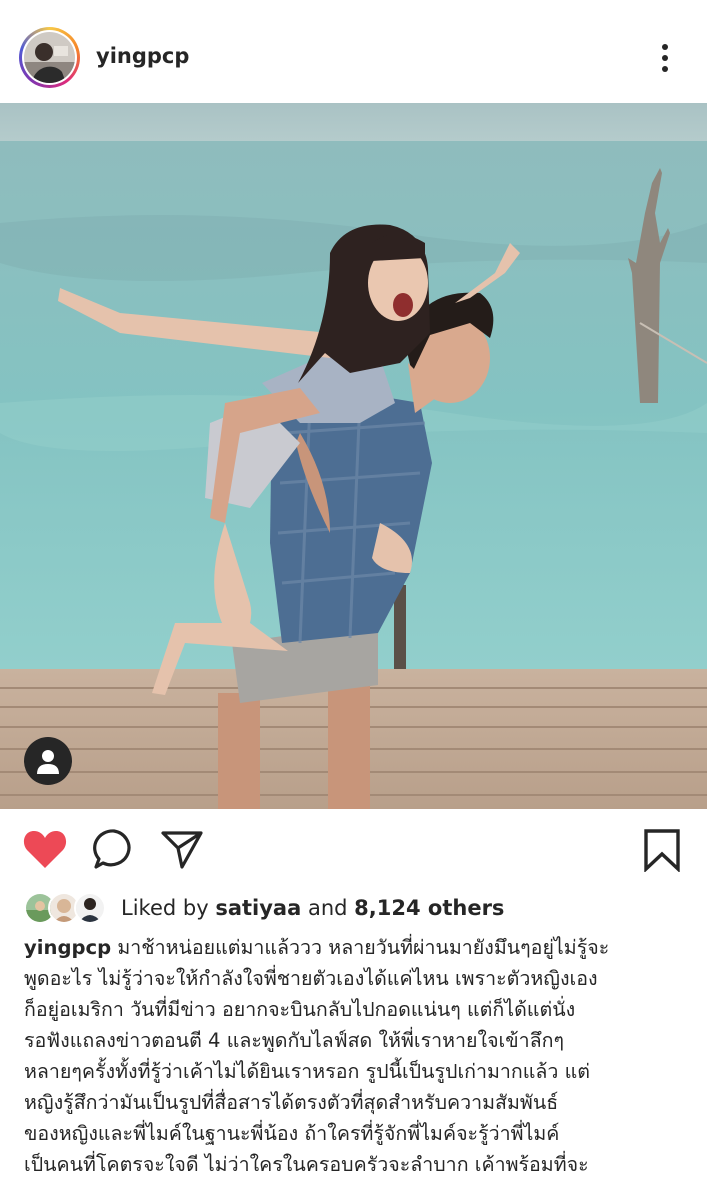 The image size is (707, 1200). I want to click on likes-text: Liked by satiyaa and 8,124 others, so click(312, 908).